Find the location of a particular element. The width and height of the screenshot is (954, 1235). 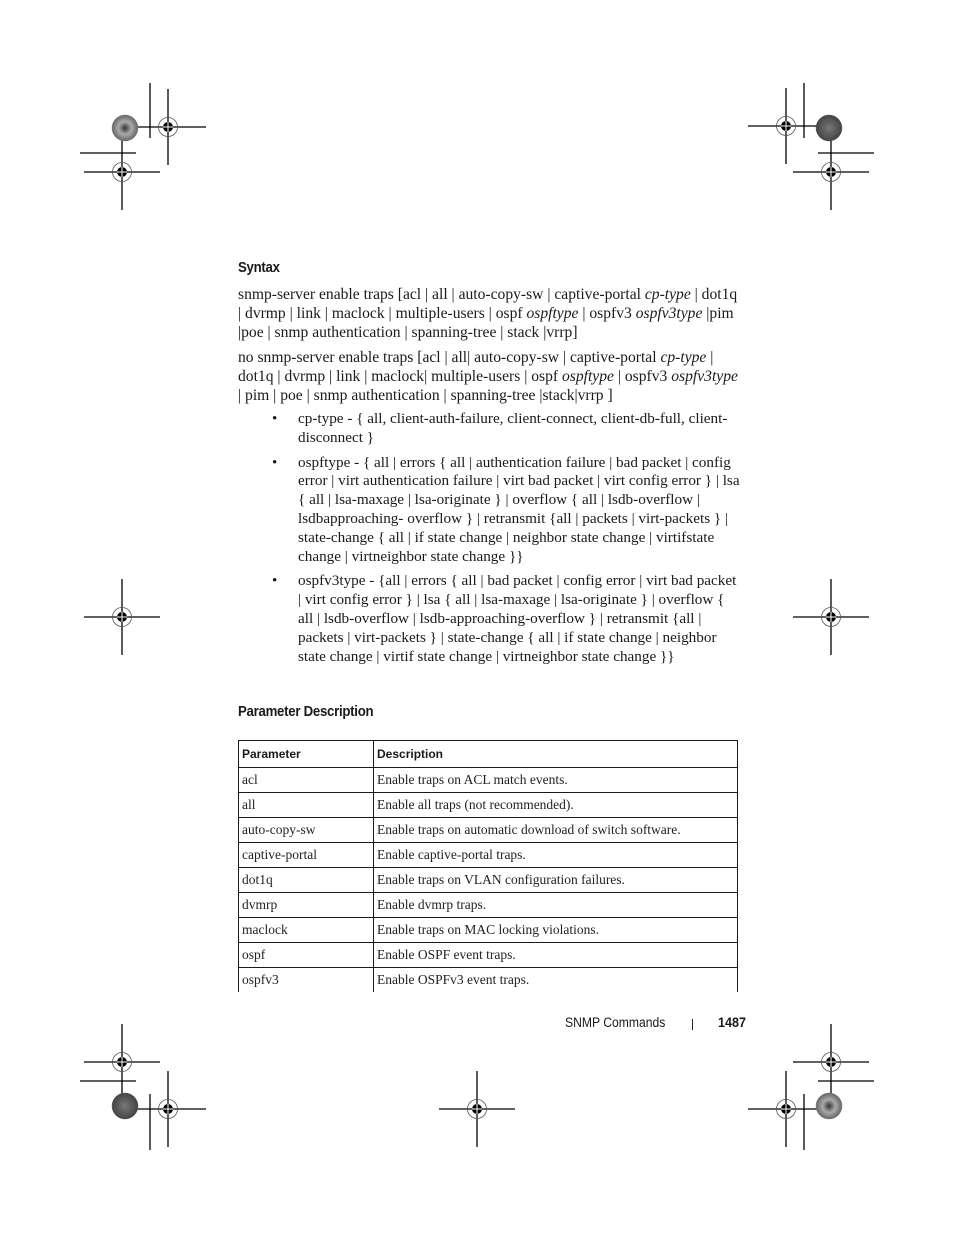

syntax-heading: Syntax is located at coordinates (259, 267).